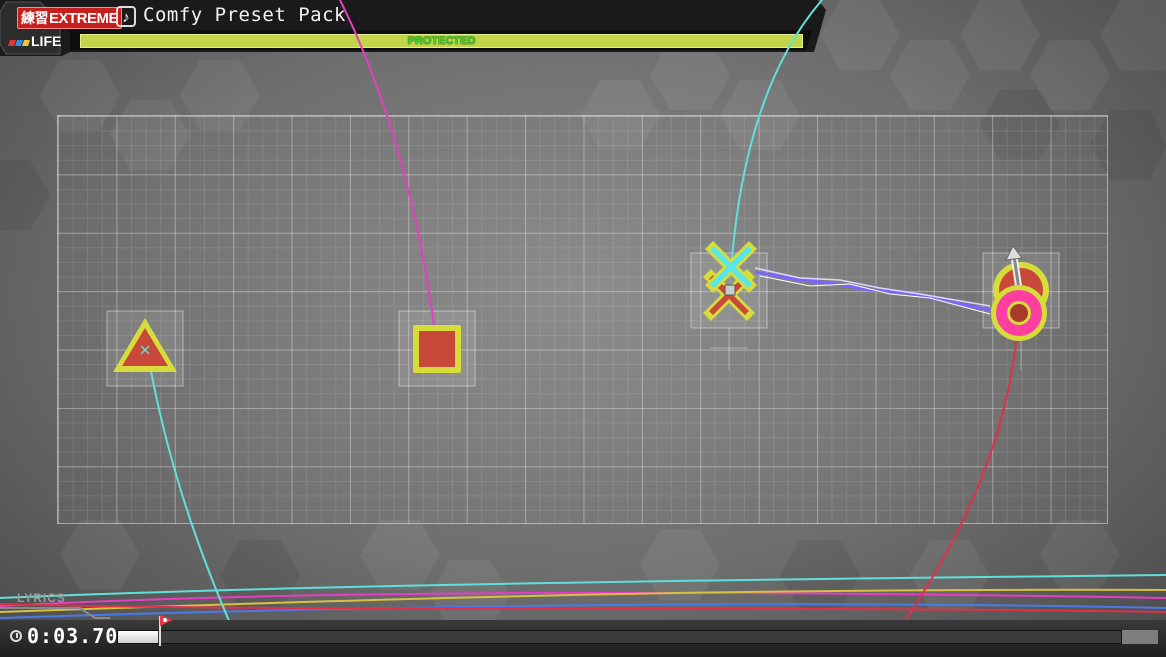 This screenshot has height=657, width=1166. What do you see at coordinates (437, 349) in the screenshot?
I see `square-icon` at bounding box center [437, 349].